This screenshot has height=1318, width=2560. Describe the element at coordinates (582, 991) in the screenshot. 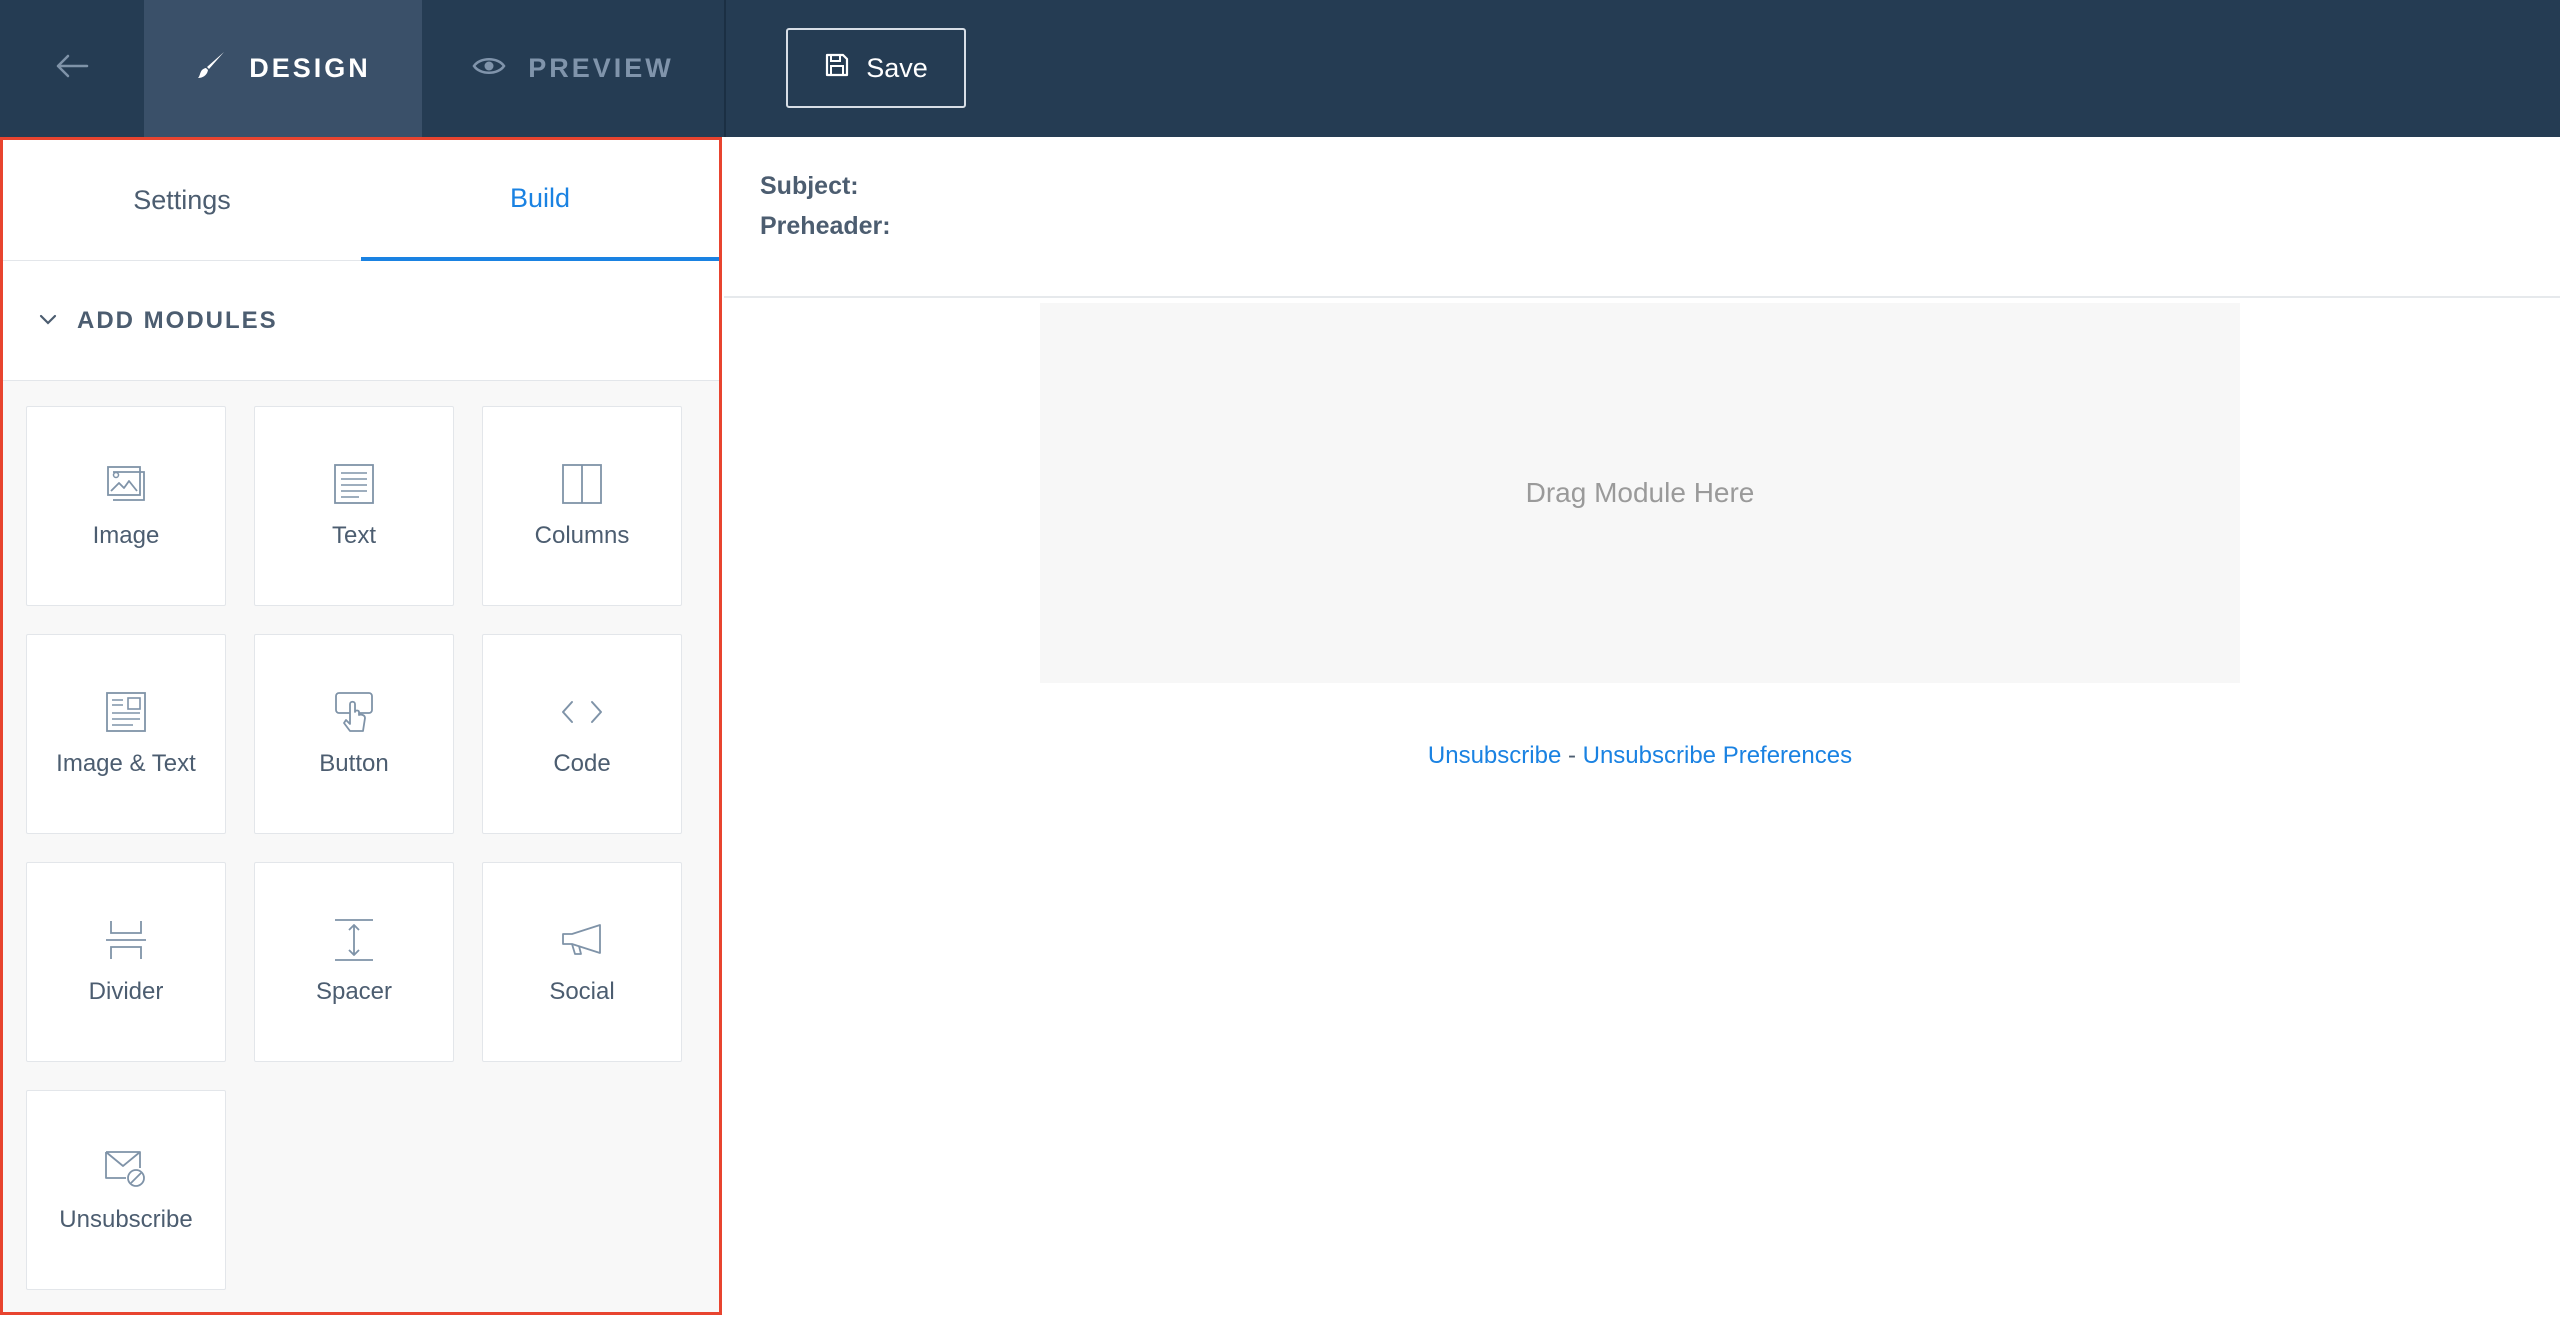

I see `module-label: Social` at that location.